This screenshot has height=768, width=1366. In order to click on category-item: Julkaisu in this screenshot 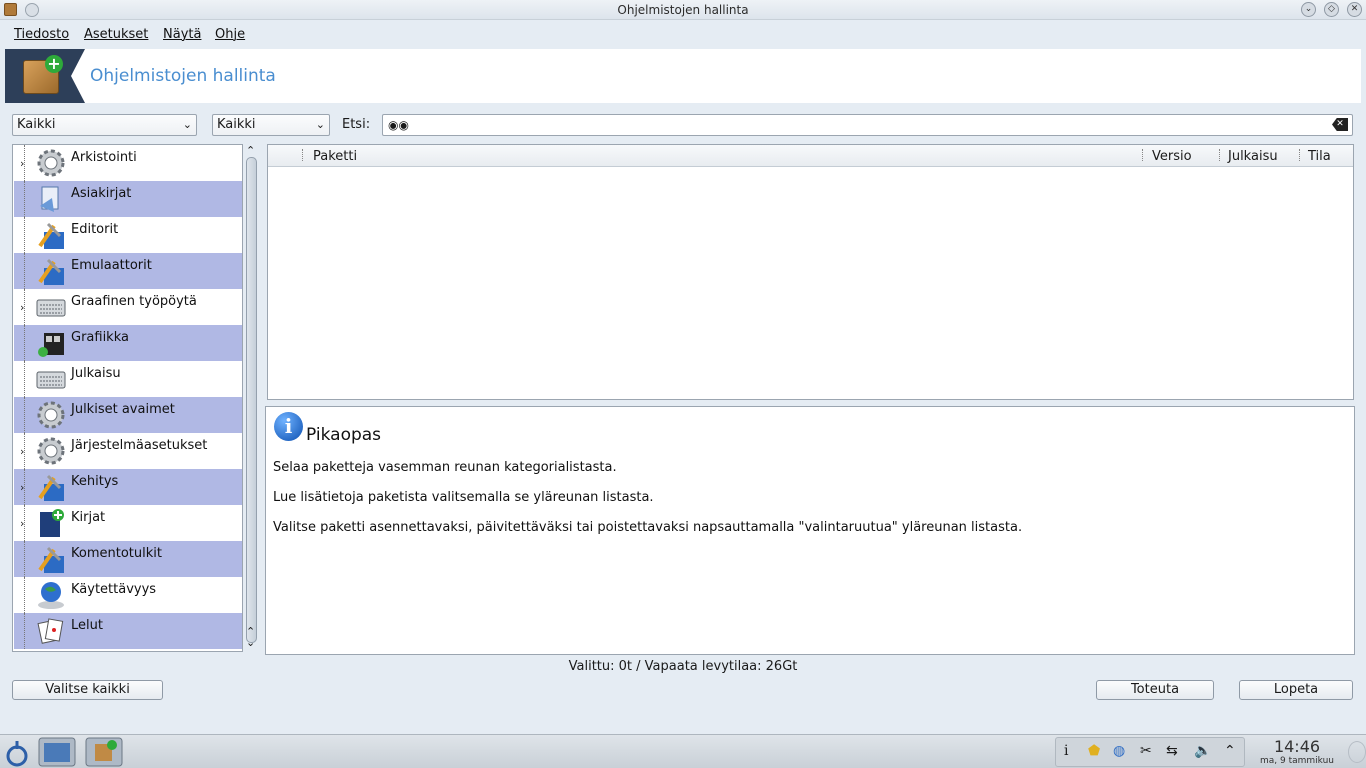, I will do `click(128, 379)`.